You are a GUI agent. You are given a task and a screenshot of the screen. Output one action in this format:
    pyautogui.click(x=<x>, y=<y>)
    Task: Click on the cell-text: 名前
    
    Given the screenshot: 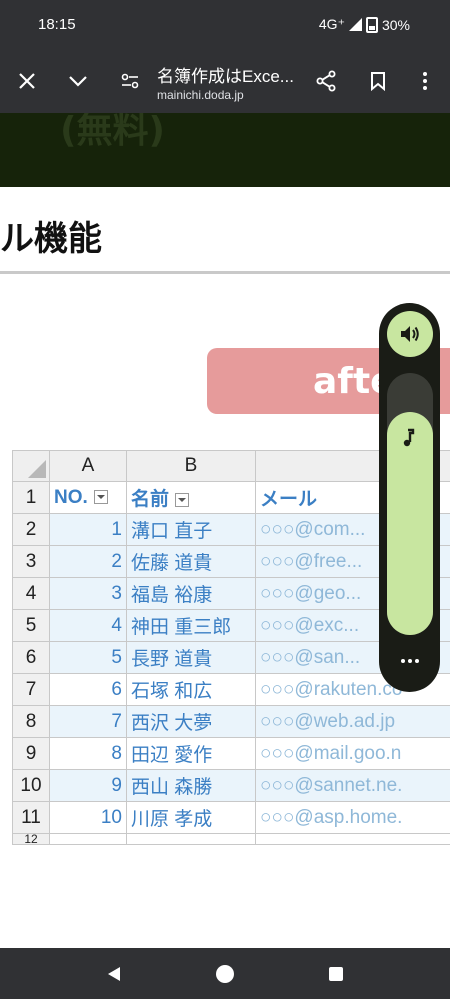 What is the action you would take?
    pyautogui.click(x=150, y=499)
    